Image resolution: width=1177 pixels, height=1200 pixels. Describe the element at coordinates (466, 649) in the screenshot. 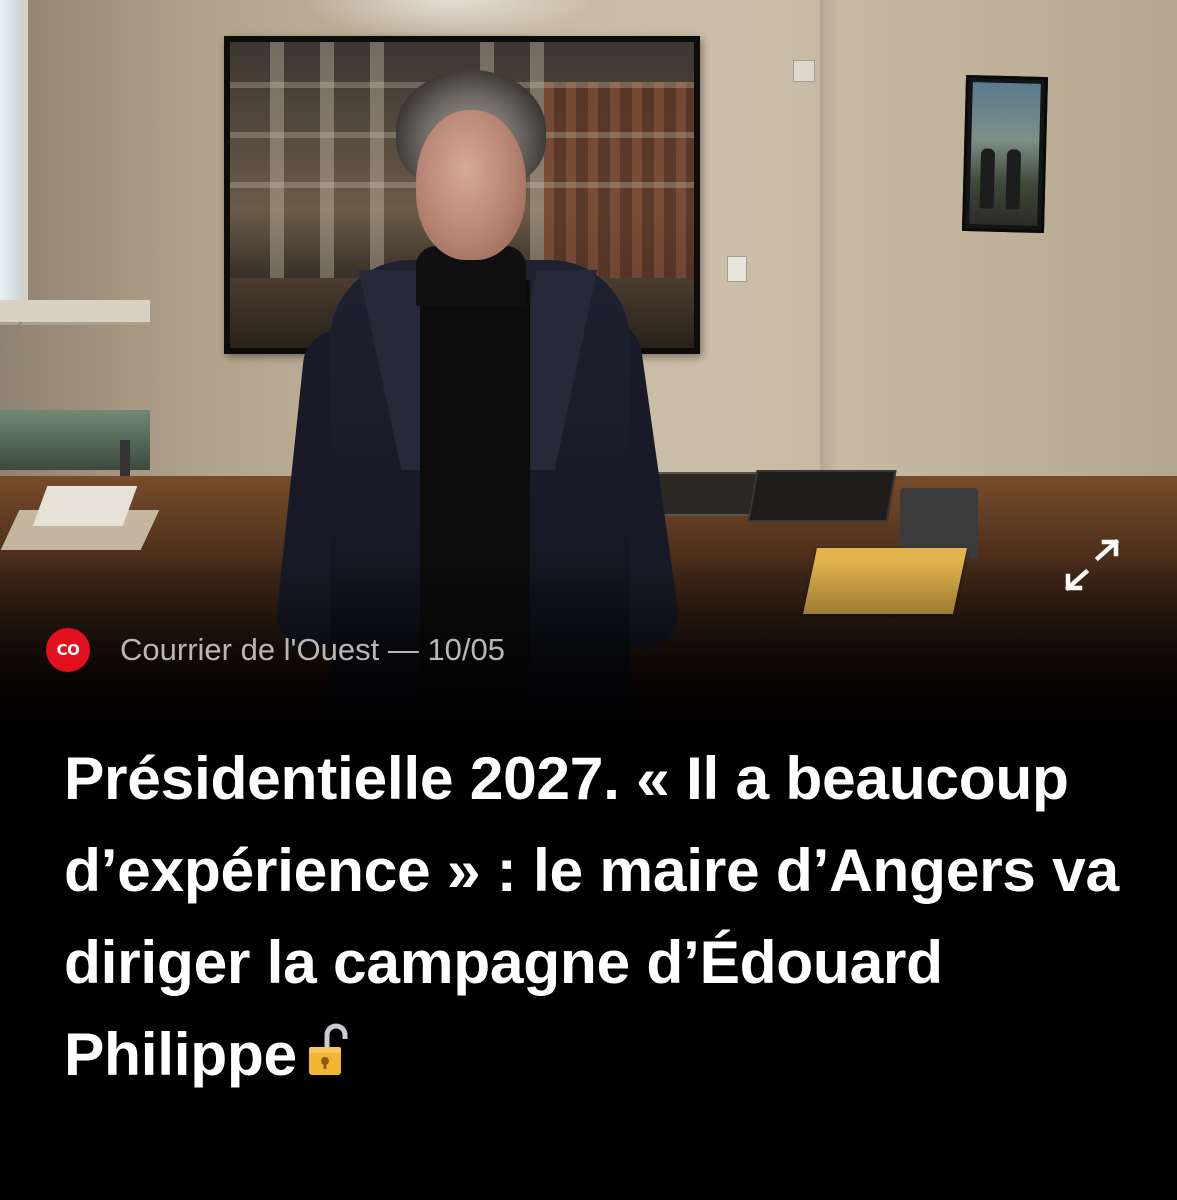

I see `article-date: 10/05` at that location.